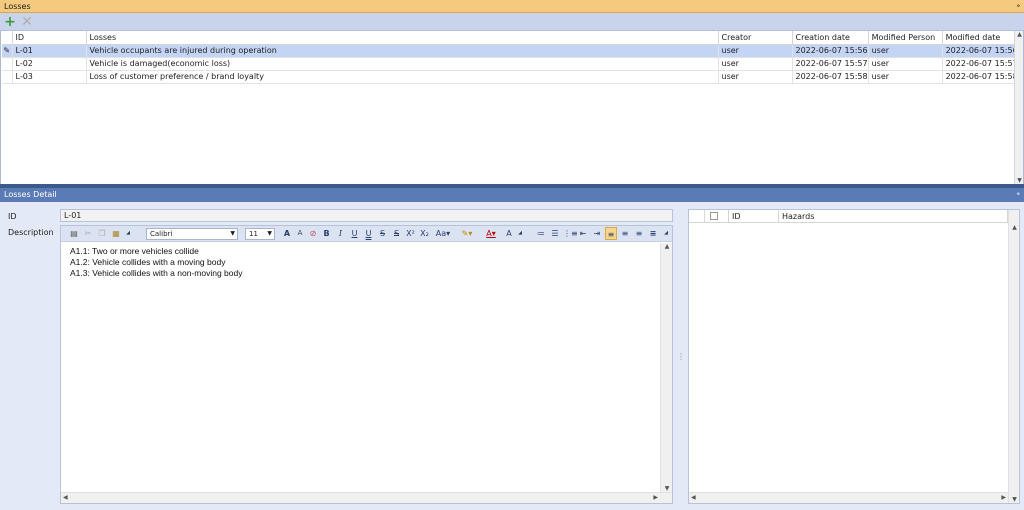 This screenshot has width=1024, height=510. I want to click on column-header-creator: Creator, so click(755, 38).